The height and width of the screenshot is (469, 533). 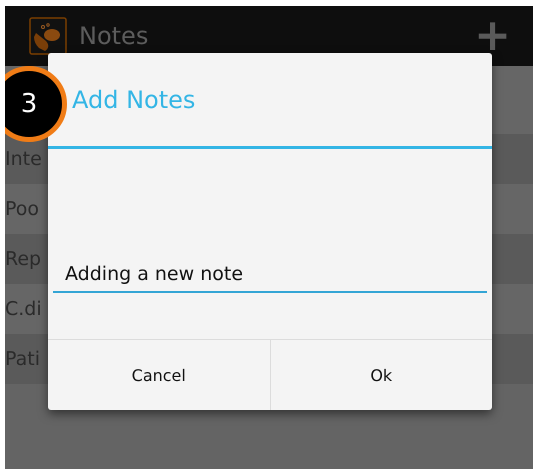 What do you see at coordinates (159, 375) in the screenshot?
I see `cancel-button: Cancel` at bounding box center [159, 375].